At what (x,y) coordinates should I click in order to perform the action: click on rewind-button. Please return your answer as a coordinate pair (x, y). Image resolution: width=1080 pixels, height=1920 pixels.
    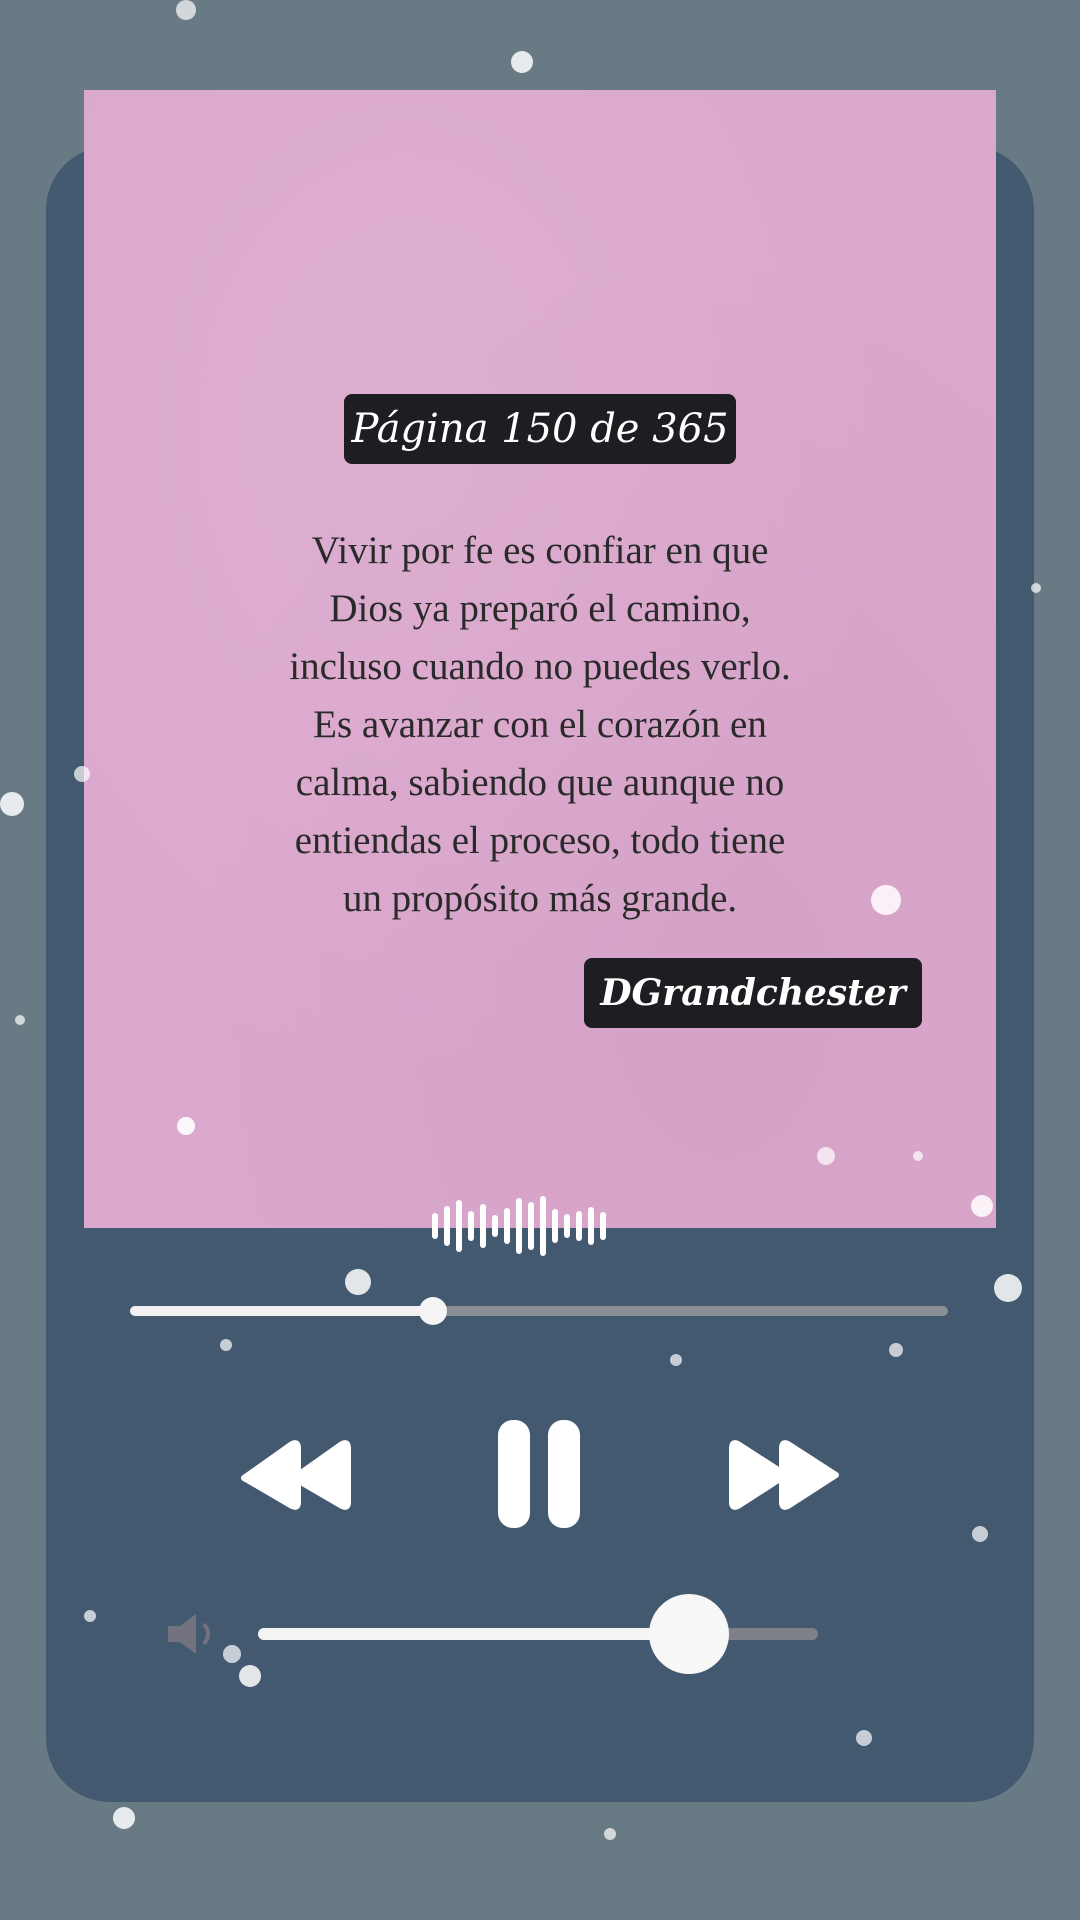
    Looking at the image, I should click on (295, 1475).